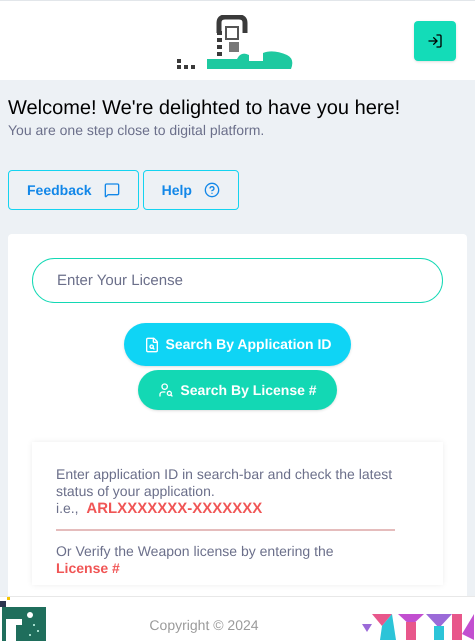 This screenshot has height=641, width=475. I want to click on help-button: Help, so click(190, 190).